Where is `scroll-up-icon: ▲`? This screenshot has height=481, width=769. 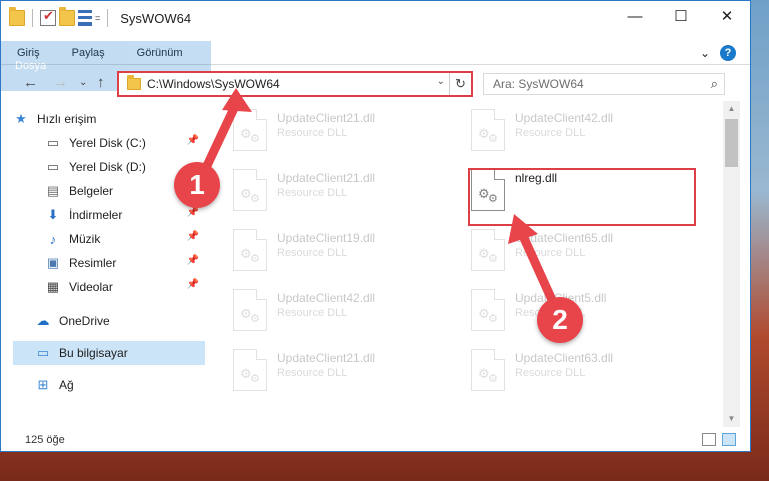 scroll-up-icon: ▲ is located at coordinates (731, 109).